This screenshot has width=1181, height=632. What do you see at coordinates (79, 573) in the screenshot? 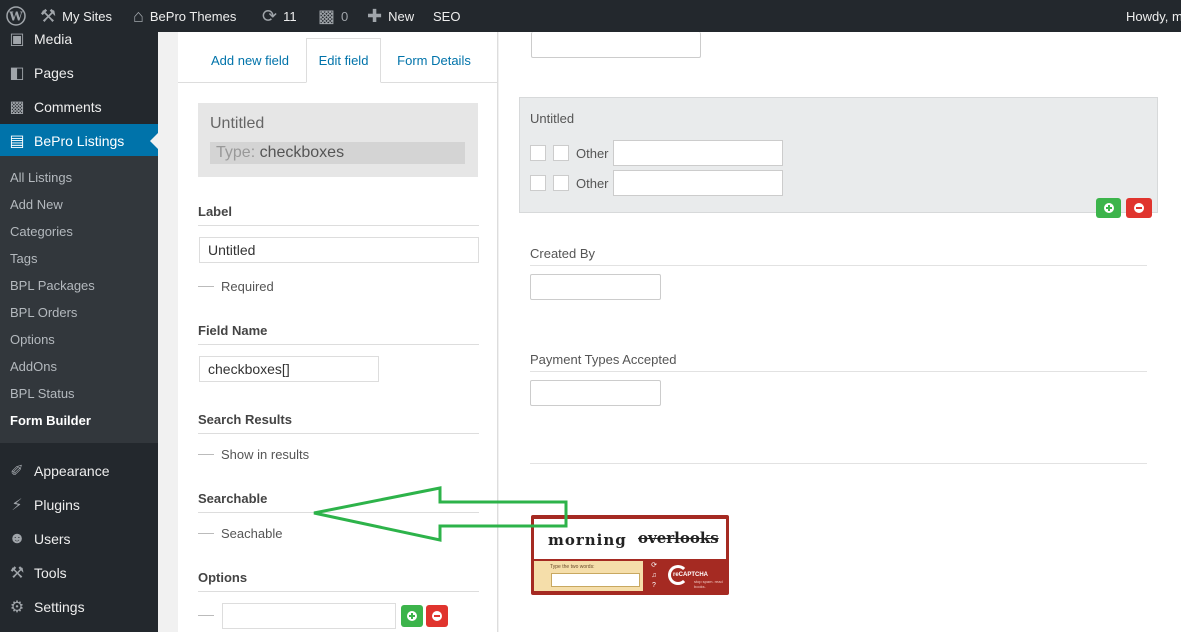
I see `sidebar-item-tools: ⚒ Tools` at bounding box center [79, 573].